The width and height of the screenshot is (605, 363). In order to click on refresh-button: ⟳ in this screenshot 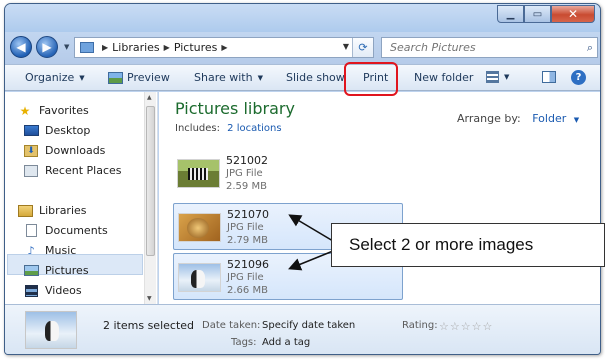, I will do `click(362, 47)`.